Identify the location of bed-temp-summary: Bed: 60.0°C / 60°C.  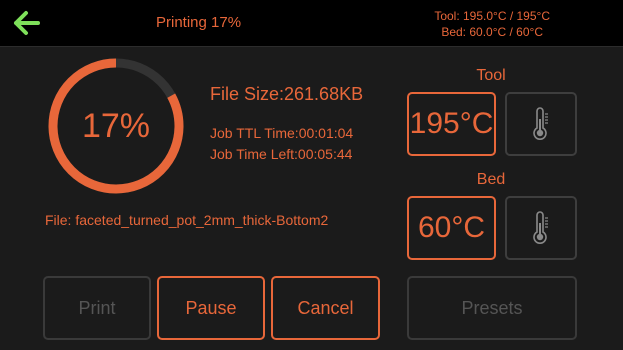
(492, 32).